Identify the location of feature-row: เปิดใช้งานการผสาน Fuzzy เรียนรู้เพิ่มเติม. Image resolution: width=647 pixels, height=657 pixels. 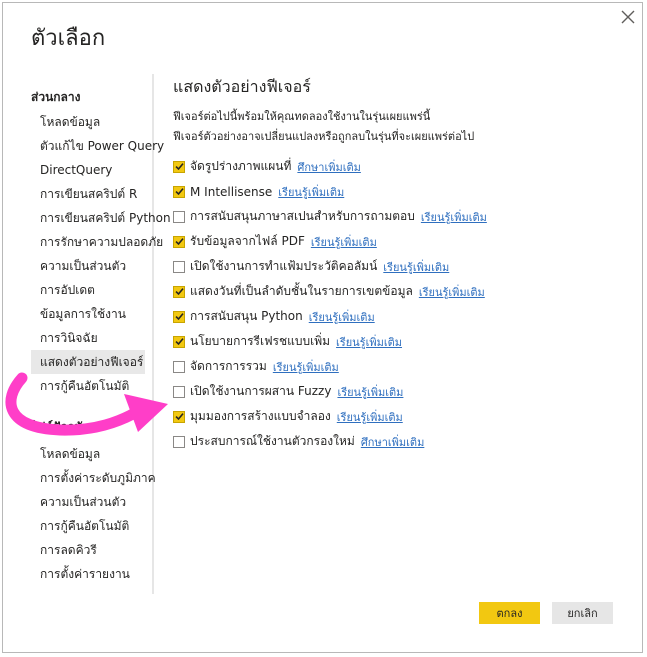
(403, 391).